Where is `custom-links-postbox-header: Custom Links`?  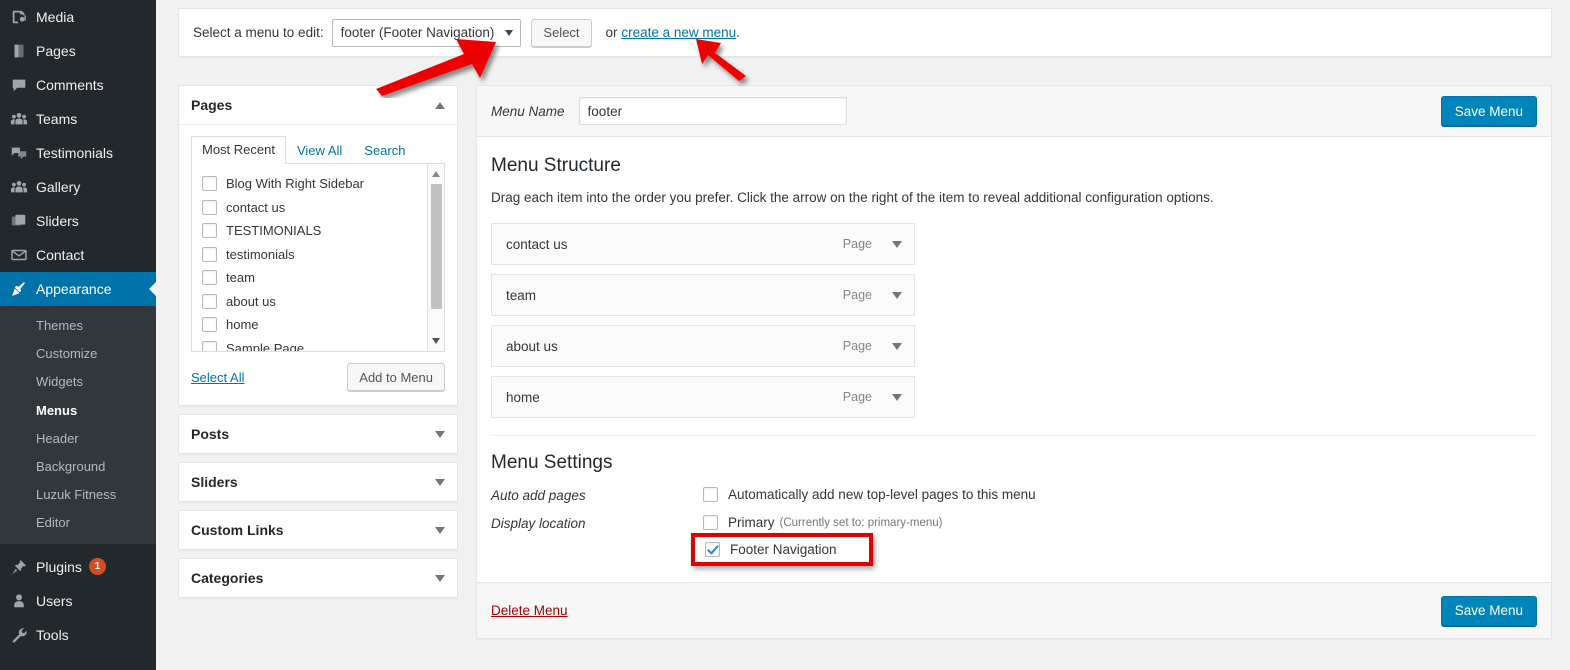 custom-links-postbox-header: Custom Links is located at coordinates (318, 530).